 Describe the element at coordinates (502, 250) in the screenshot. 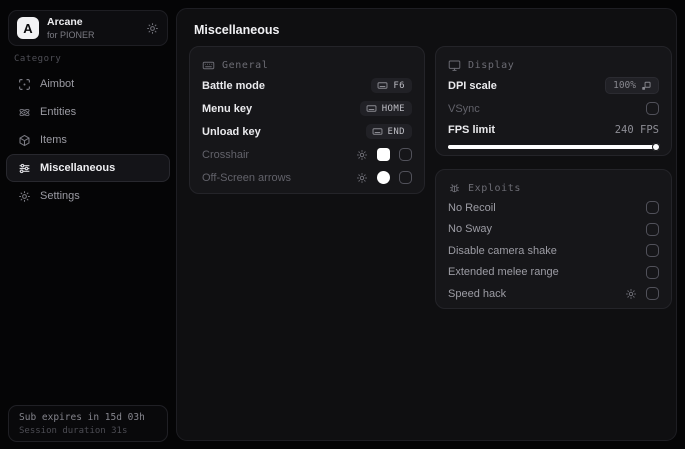

I see `setting-label: Disable camera shake` at that location.